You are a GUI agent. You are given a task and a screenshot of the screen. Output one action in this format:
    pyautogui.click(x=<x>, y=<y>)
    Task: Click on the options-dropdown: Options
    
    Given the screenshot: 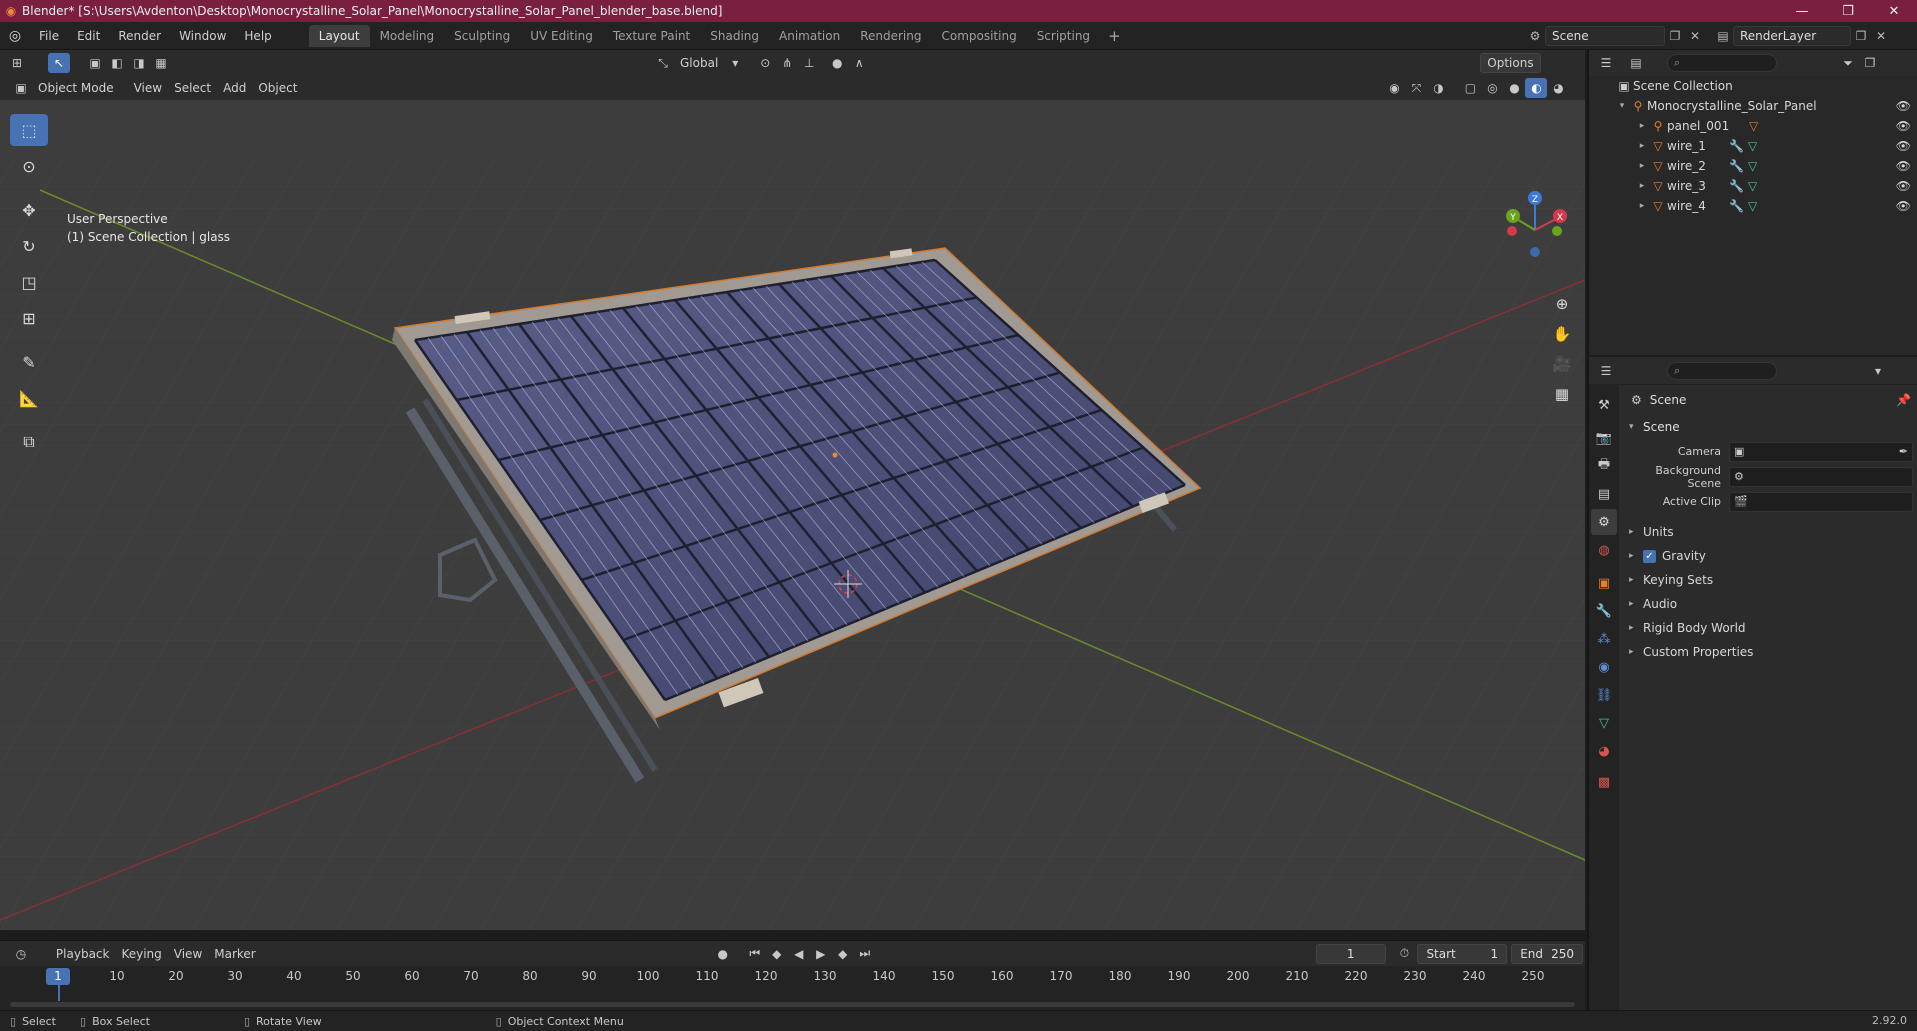 What is the action you would take?
    pyautogui.click(x=1510, y=63)
    